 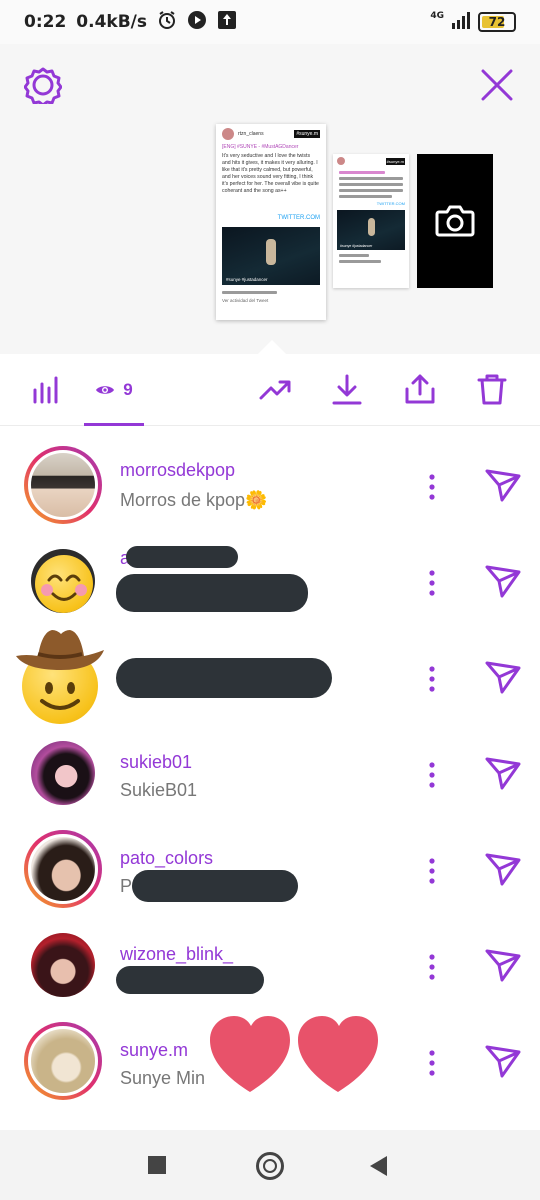 What do you see at coordinates (437, 15) in the screenshot?
I see `network-type: 4G` at bounding box center [437, 15].